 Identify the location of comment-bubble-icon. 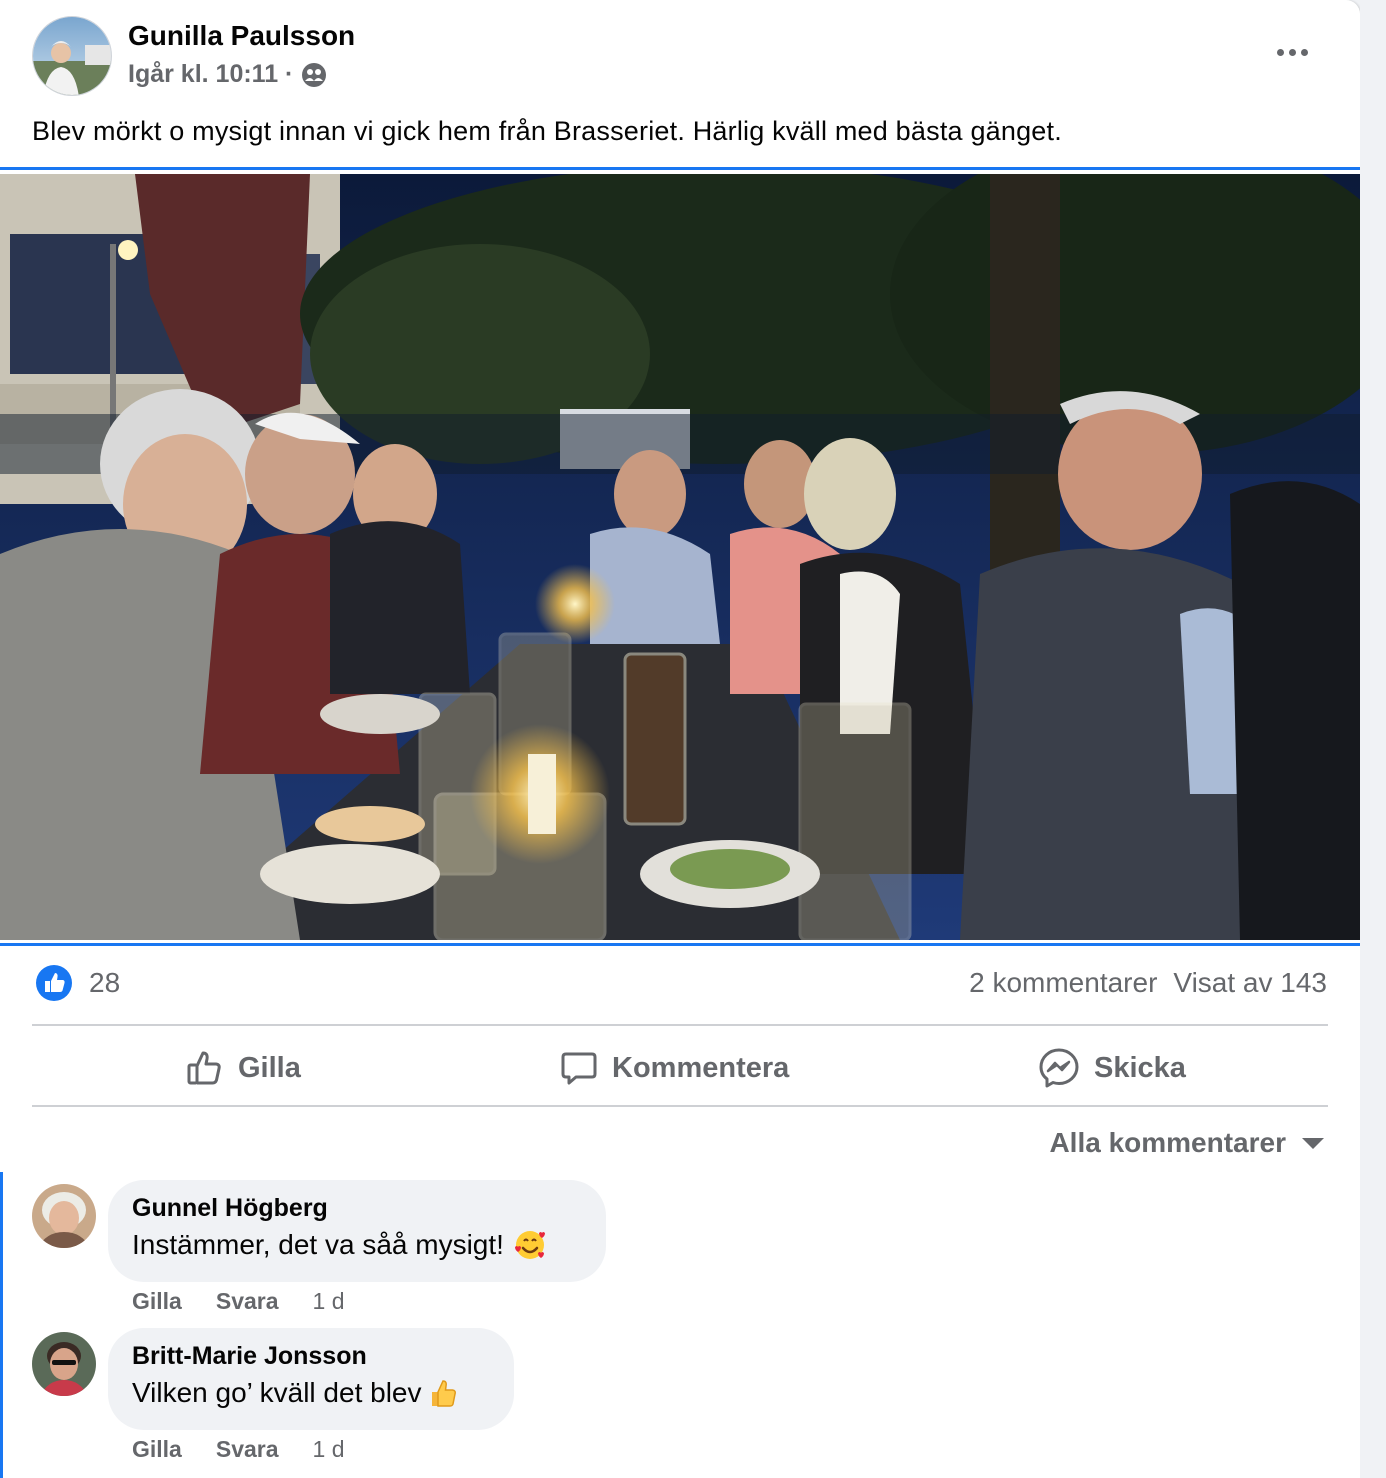
(579, 1068).